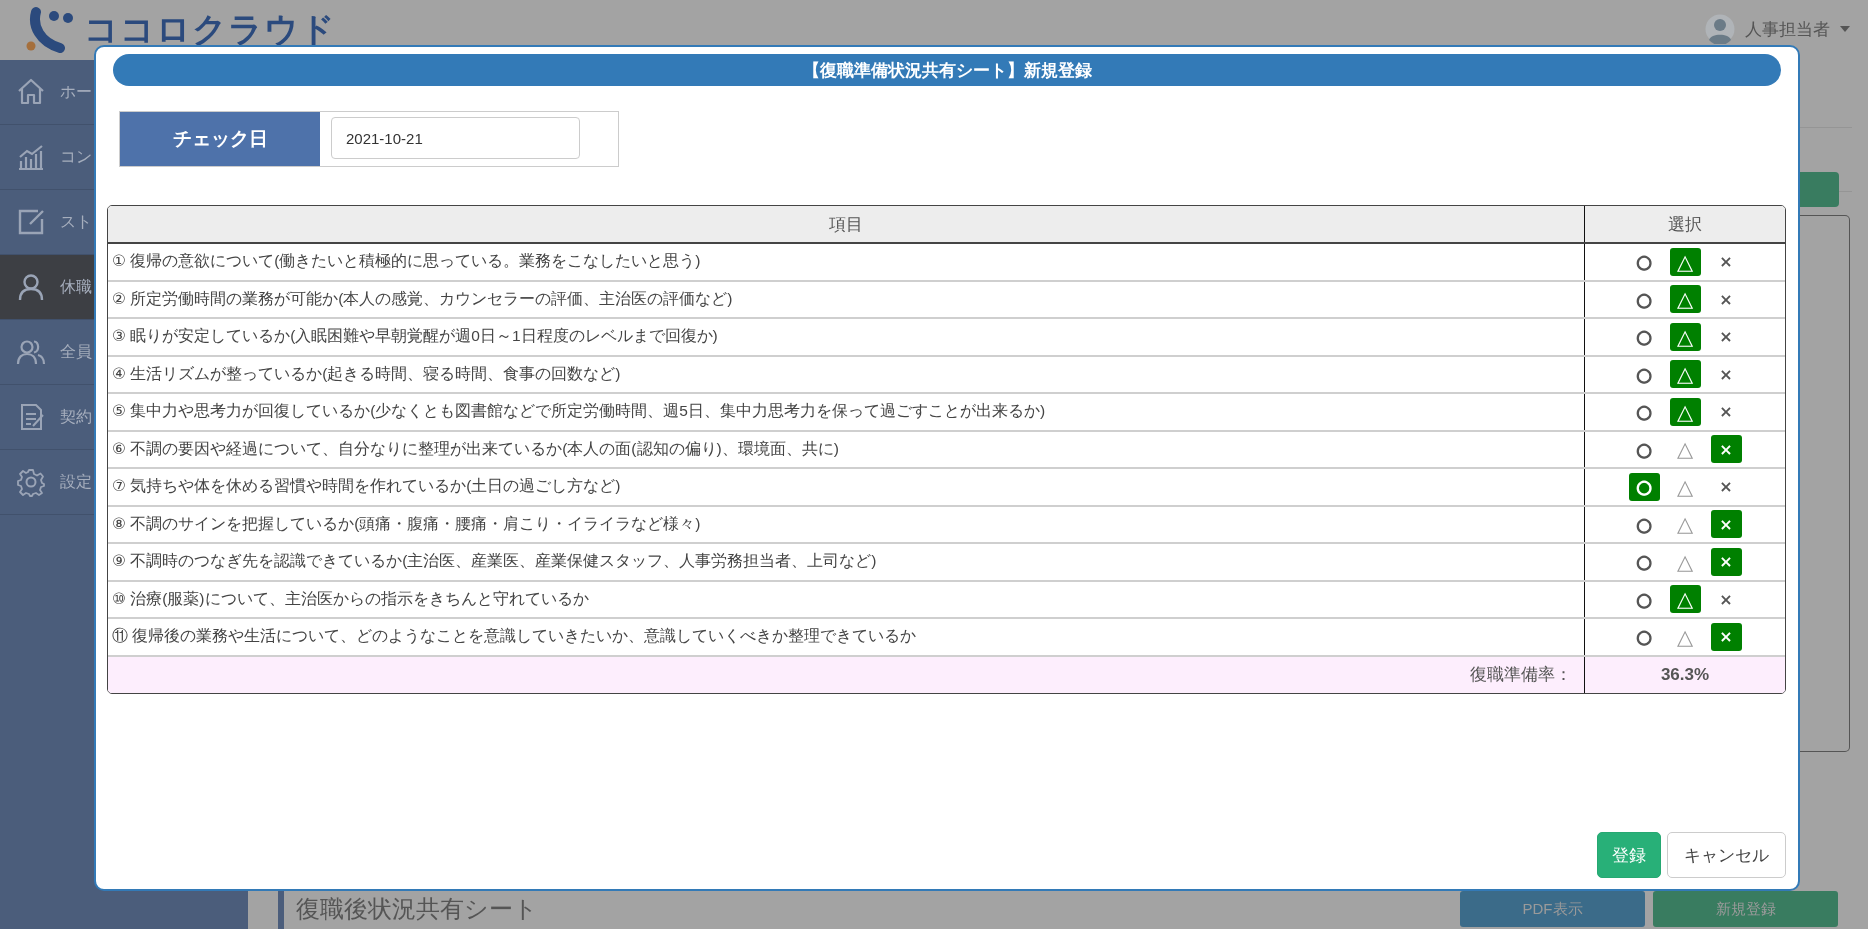 Image resolution: width=1868 pixels, height=929 pixels. I want to click on column-header: 選択, so click(1685, 224).